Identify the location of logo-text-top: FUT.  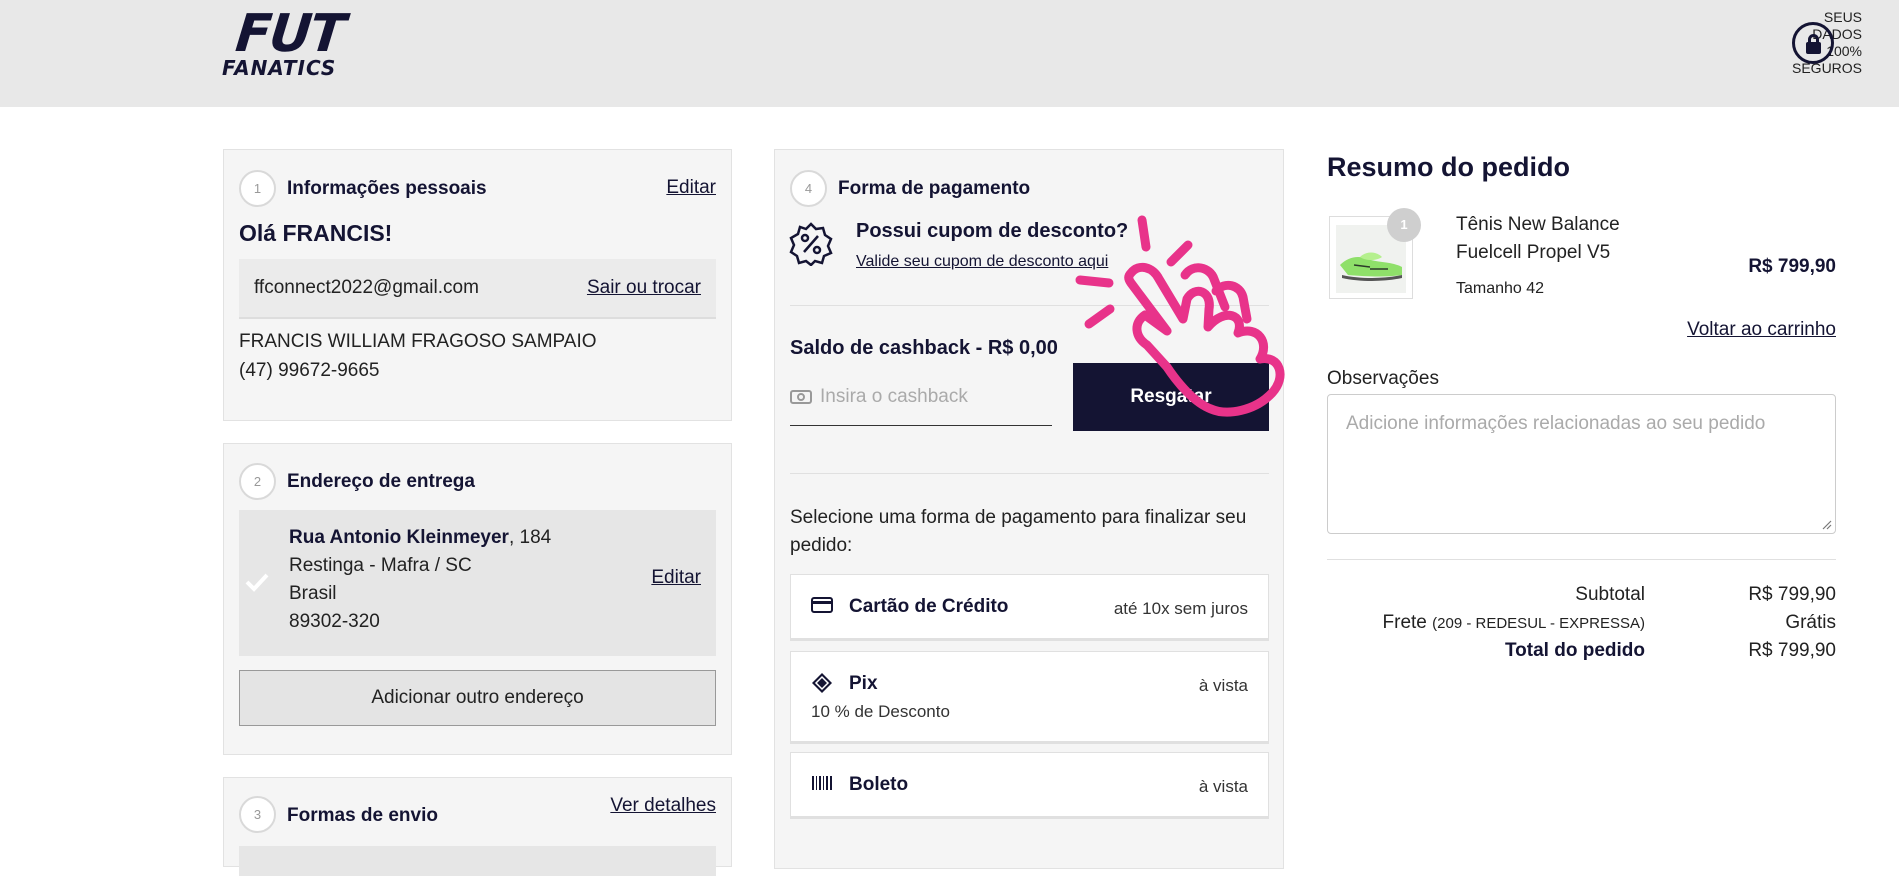
(289, 34).